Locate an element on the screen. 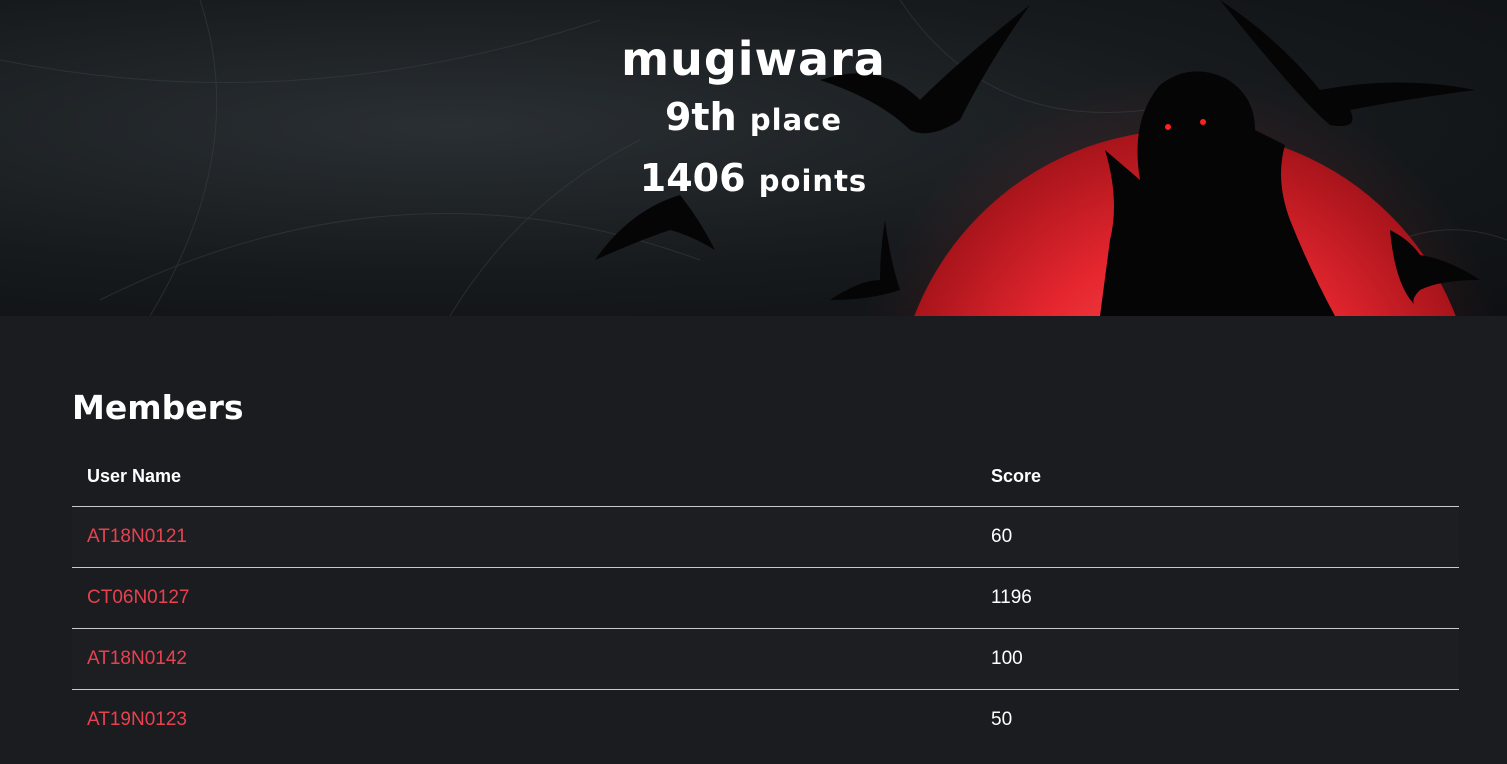 This screenshot has height=764, width=1507. members-title: Members is located at coordinates (158, 407).